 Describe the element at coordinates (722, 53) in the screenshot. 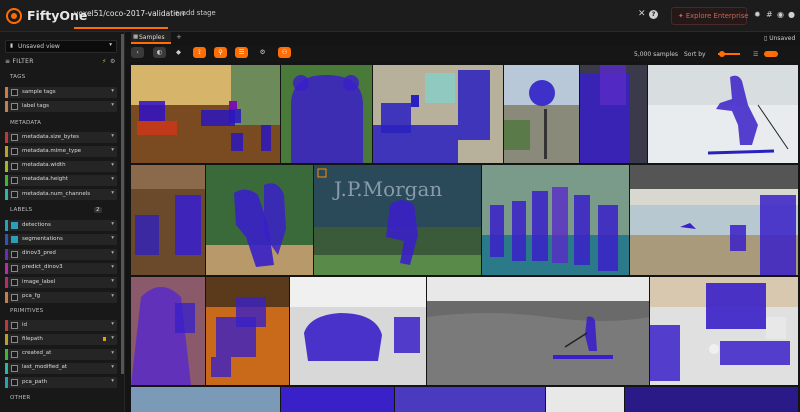

I see `zoom-slider-knob` at that location.